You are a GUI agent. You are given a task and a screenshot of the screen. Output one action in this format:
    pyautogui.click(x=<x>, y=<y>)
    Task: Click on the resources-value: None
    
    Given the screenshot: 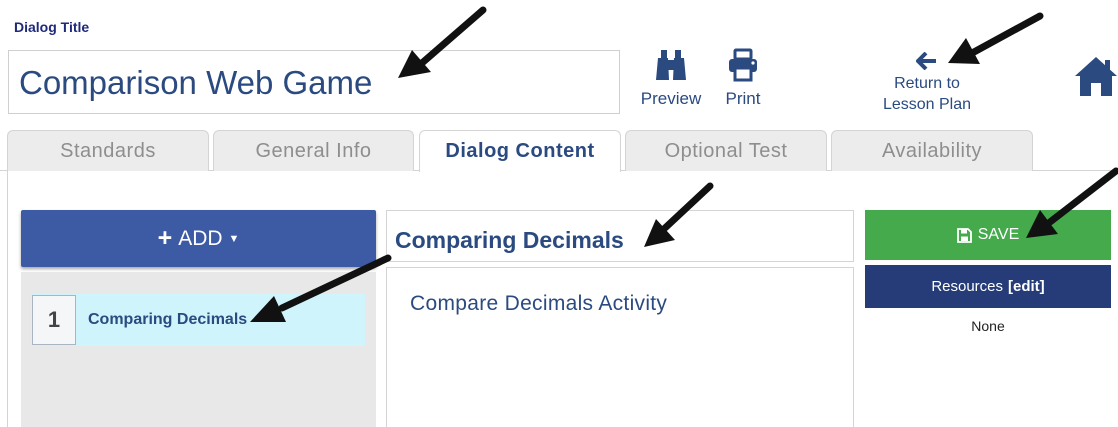 What is the action you would take?
    pyautogui.click(x=988, y=326)
    